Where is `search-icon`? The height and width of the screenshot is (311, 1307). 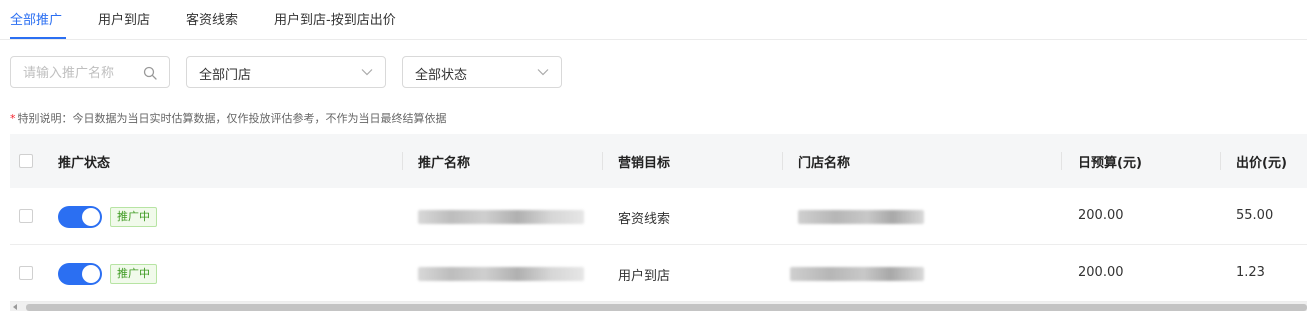 search-icon is located at coordinates (150, 73).